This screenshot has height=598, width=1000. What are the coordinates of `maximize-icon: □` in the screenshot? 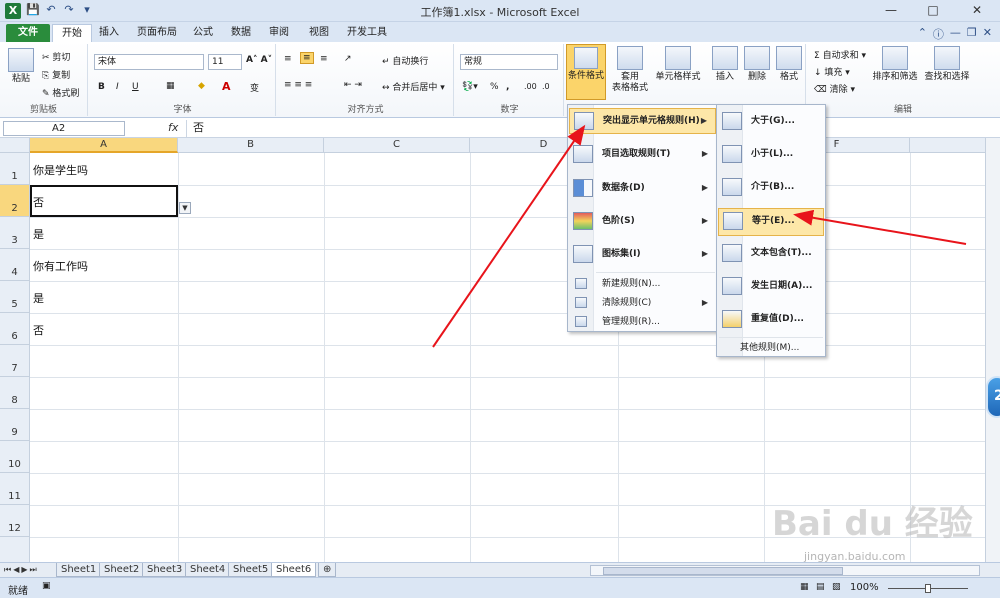 It's located at (933, 10).